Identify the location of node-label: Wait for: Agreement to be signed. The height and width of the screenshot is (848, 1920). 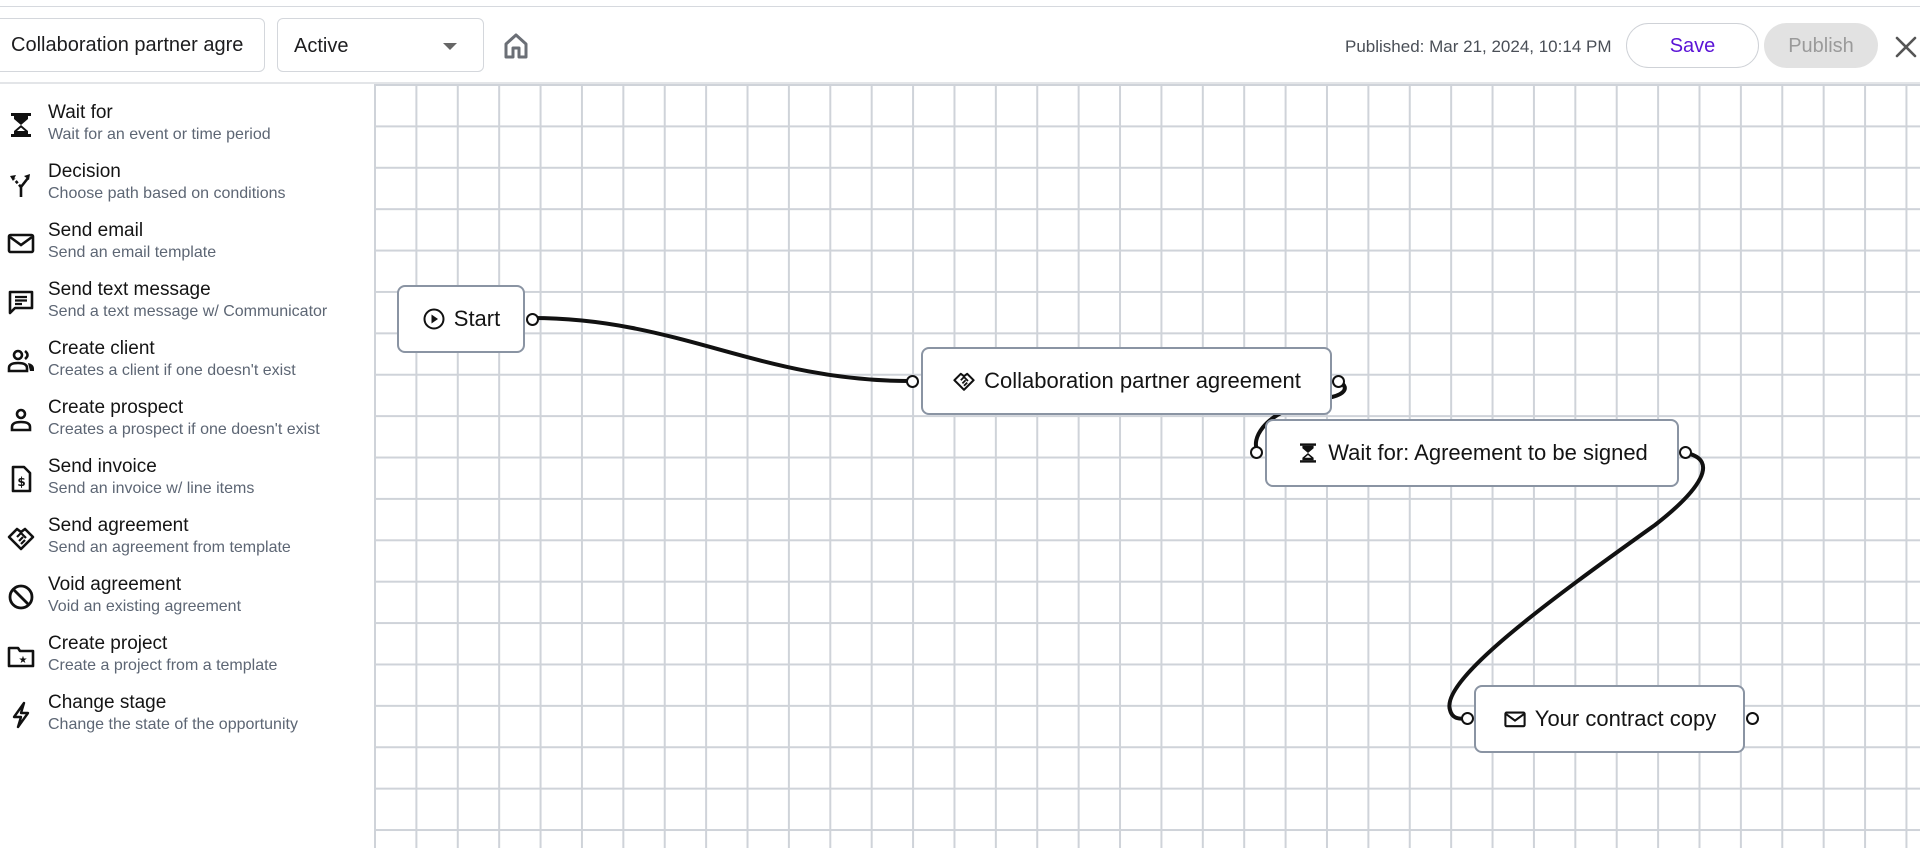
(1488, 452).